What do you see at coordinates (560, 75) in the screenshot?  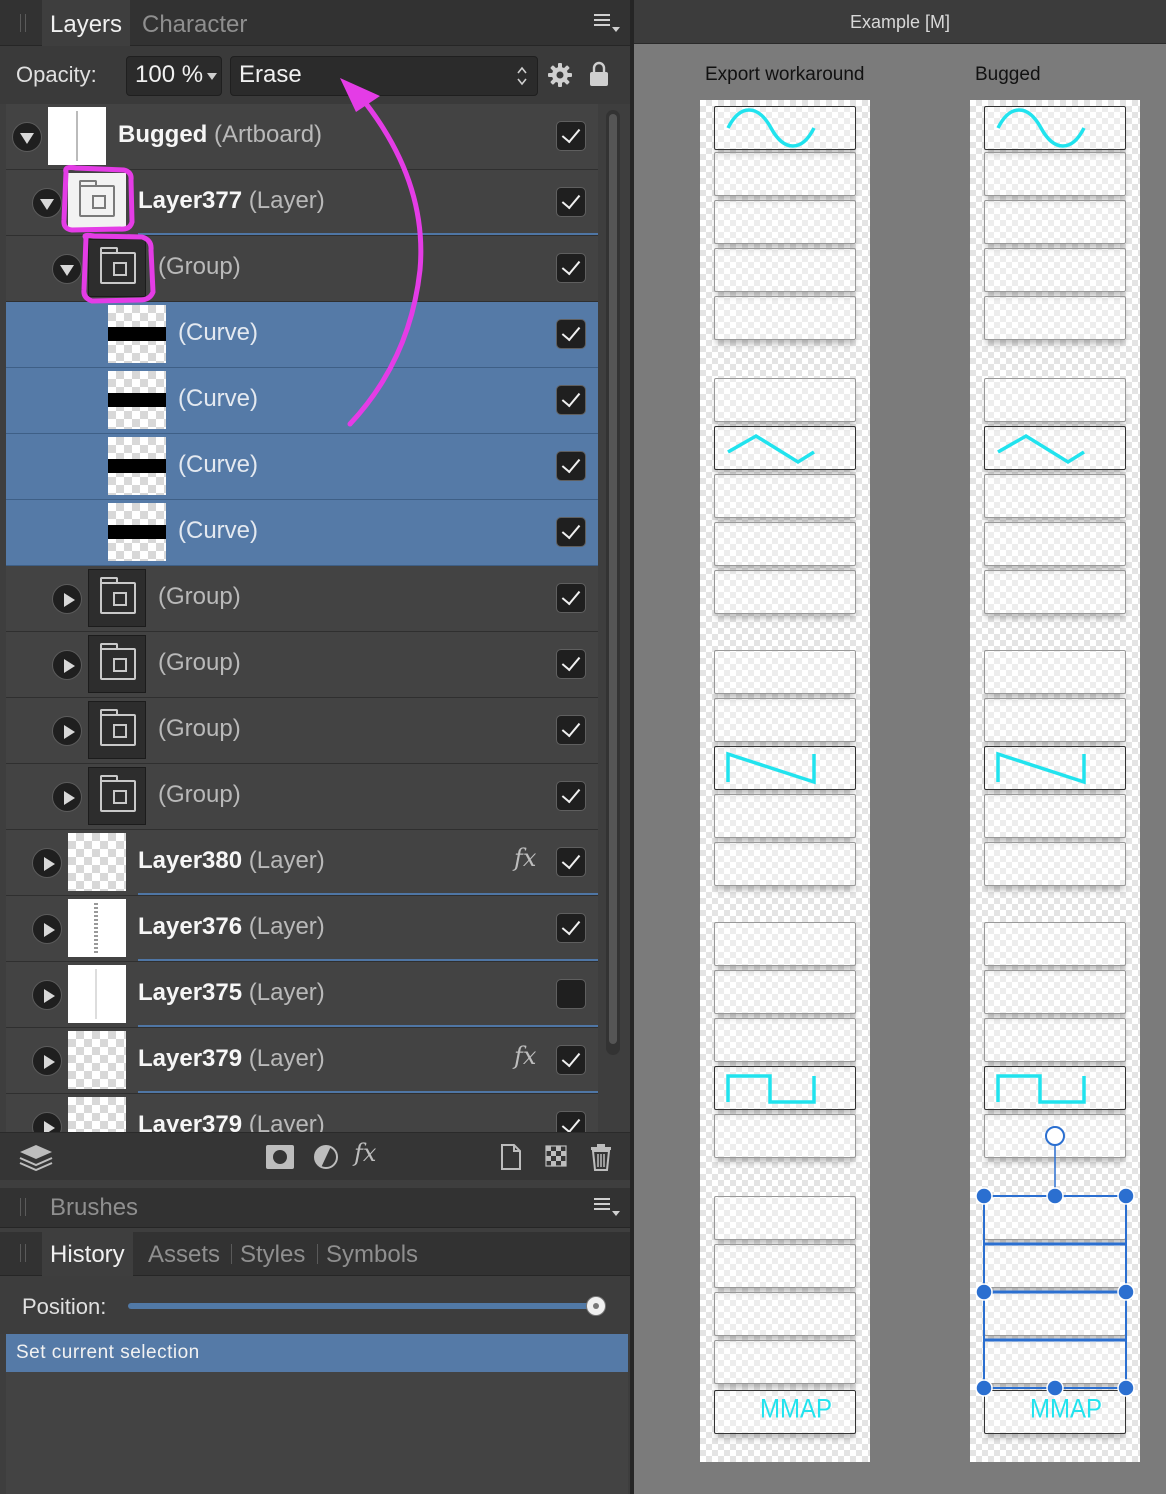 I see `gear-icon` at bounding box center [560, 75].